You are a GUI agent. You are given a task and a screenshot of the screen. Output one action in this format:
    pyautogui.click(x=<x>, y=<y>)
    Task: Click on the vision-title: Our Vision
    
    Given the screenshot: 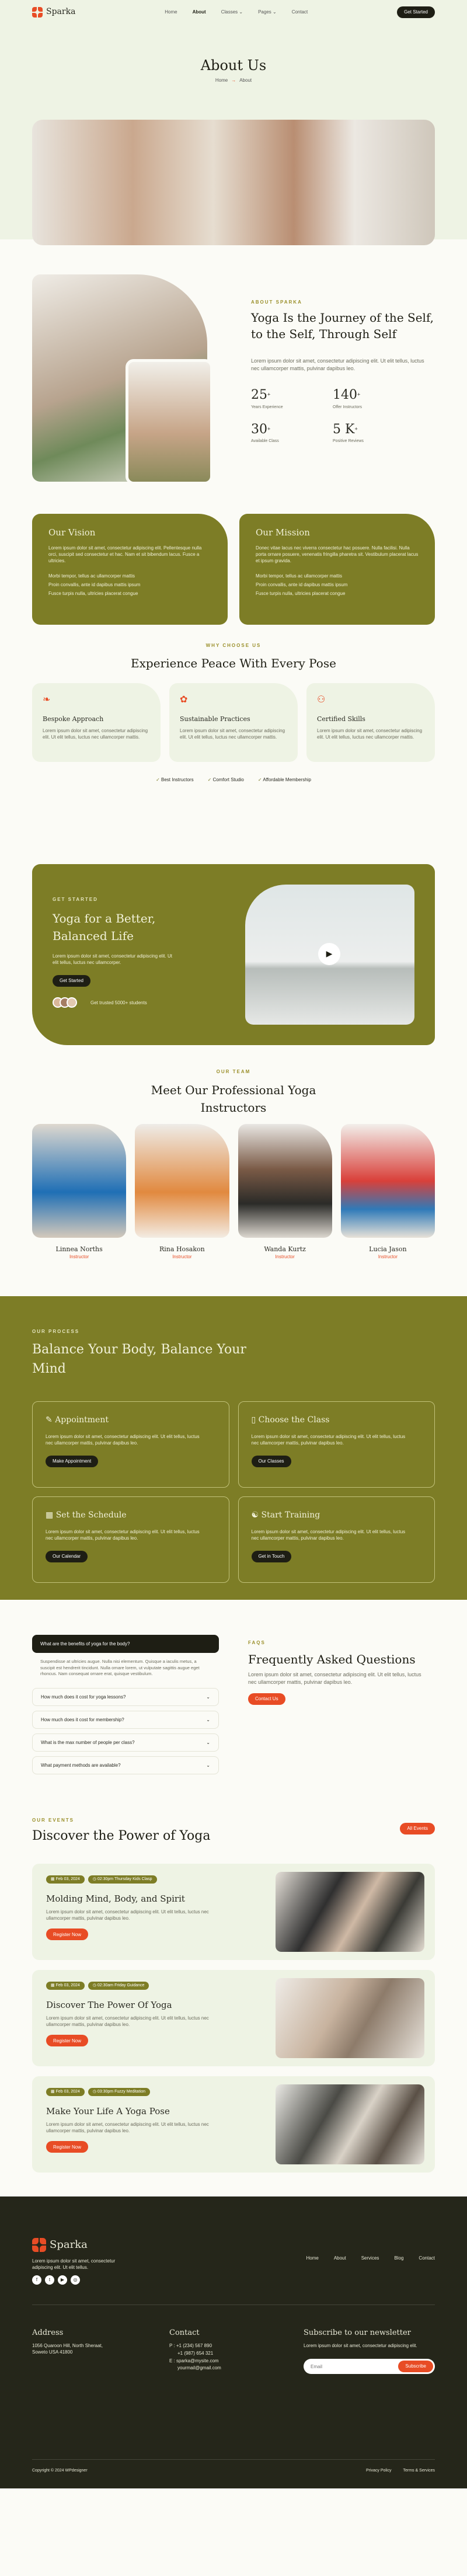 What is the action you would take?
    pyautogui.click(x=72, y=532)
    